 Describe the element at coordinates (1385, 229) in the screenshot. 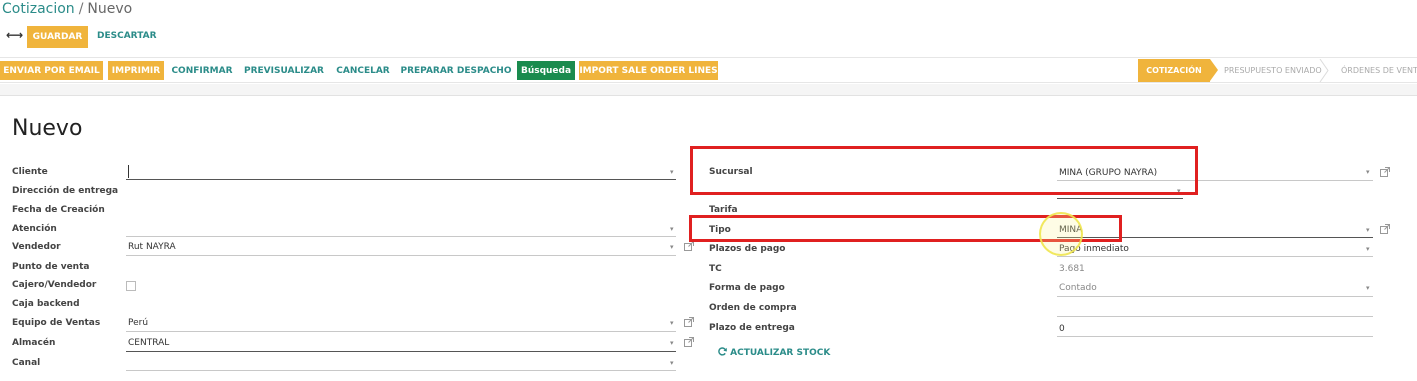

I see `tipo-external-link-icon` at that location.